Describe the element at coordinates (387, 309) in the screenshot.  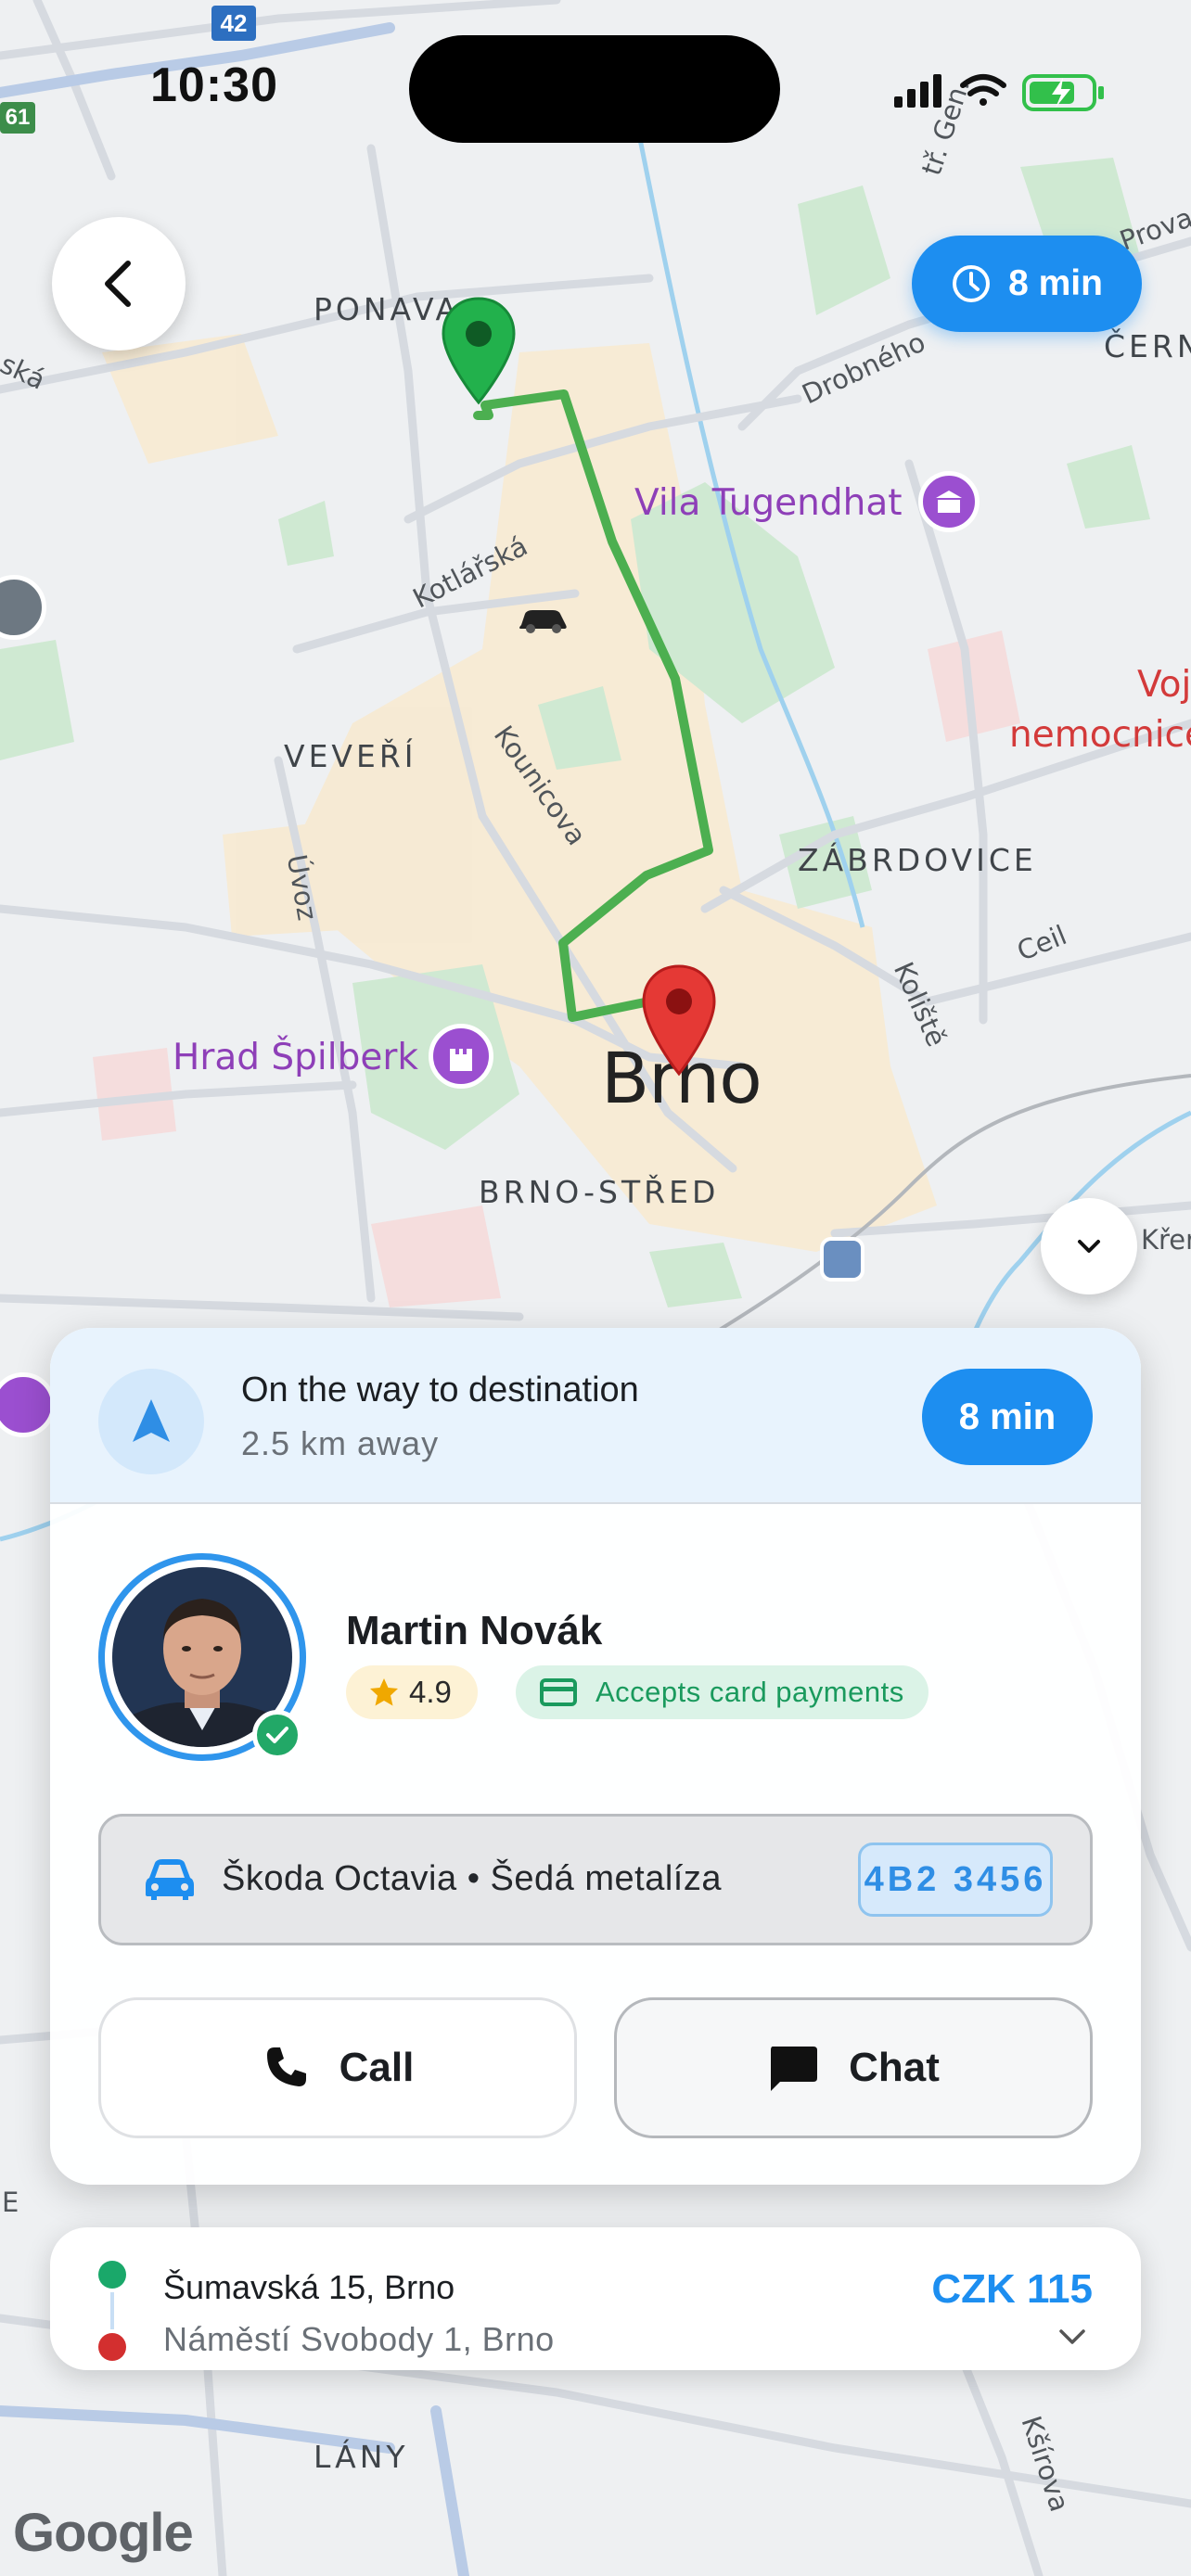
I see `map-label-ponava: PONAVA` at that location.